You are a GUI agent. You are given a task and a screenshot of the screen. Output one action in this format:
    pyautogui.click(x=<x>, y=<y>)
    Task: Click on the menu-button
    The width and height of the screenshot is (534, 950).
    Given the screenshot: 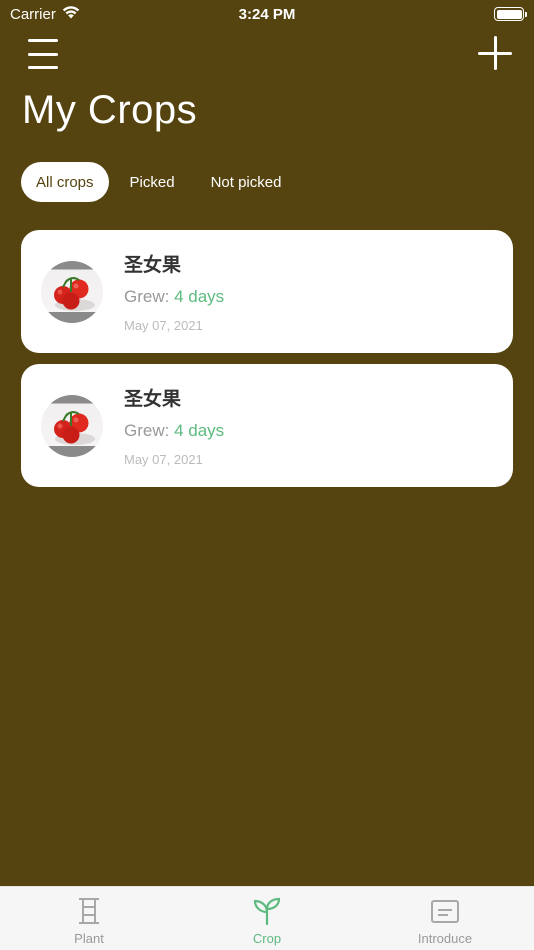 What is the action you would take?
    pyautogui.click(x=43, y=54)
    